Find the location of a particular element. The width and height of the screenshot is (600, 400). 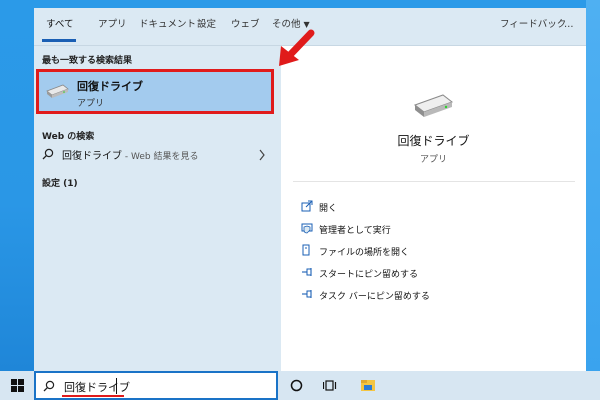

taskbar-search-input: 回復ドライブ is located at coordinates (156, 385).